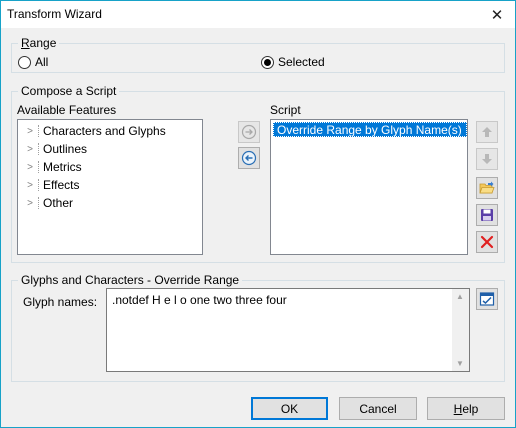 Image resolution: width=516 pixels, height=428 pixels. I want to click on range-group-label: Range, so click(39, 43).